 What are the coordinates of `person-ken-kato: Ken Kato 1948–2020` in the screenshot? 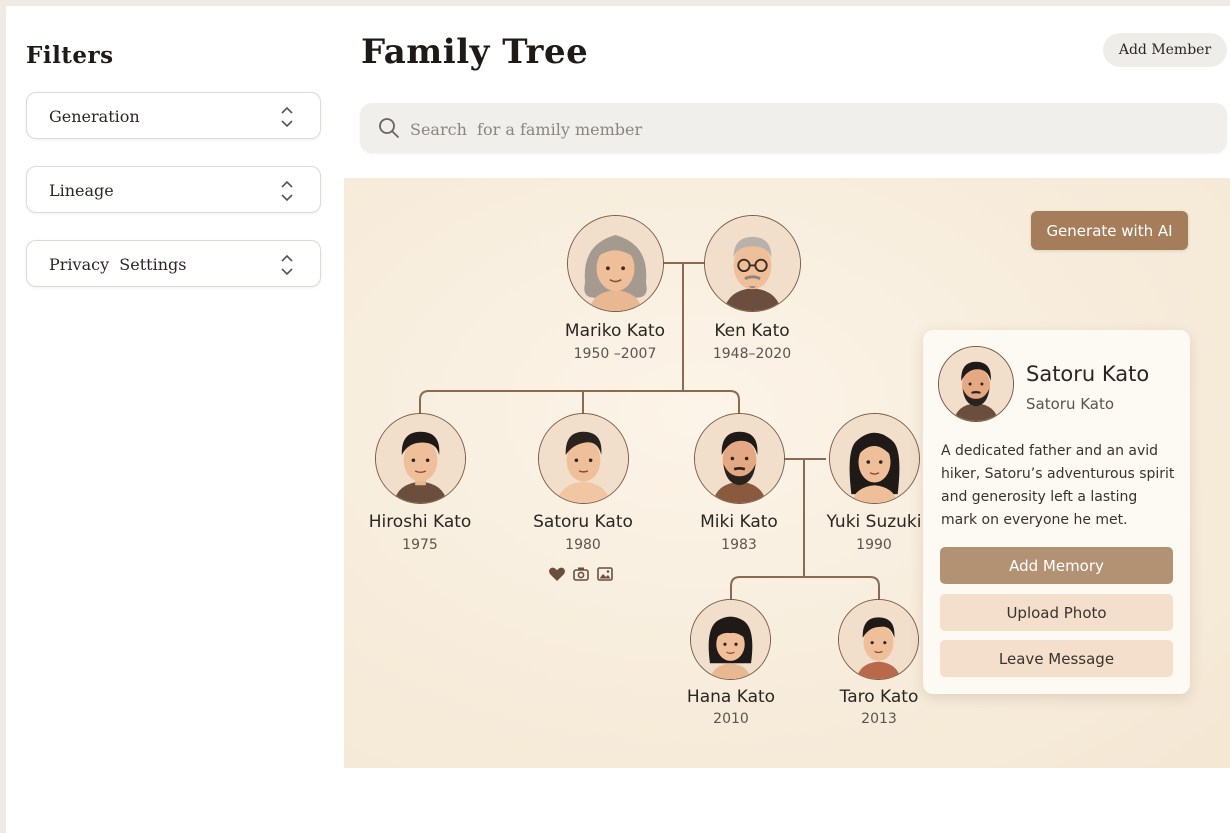 It's located at (752, 295).